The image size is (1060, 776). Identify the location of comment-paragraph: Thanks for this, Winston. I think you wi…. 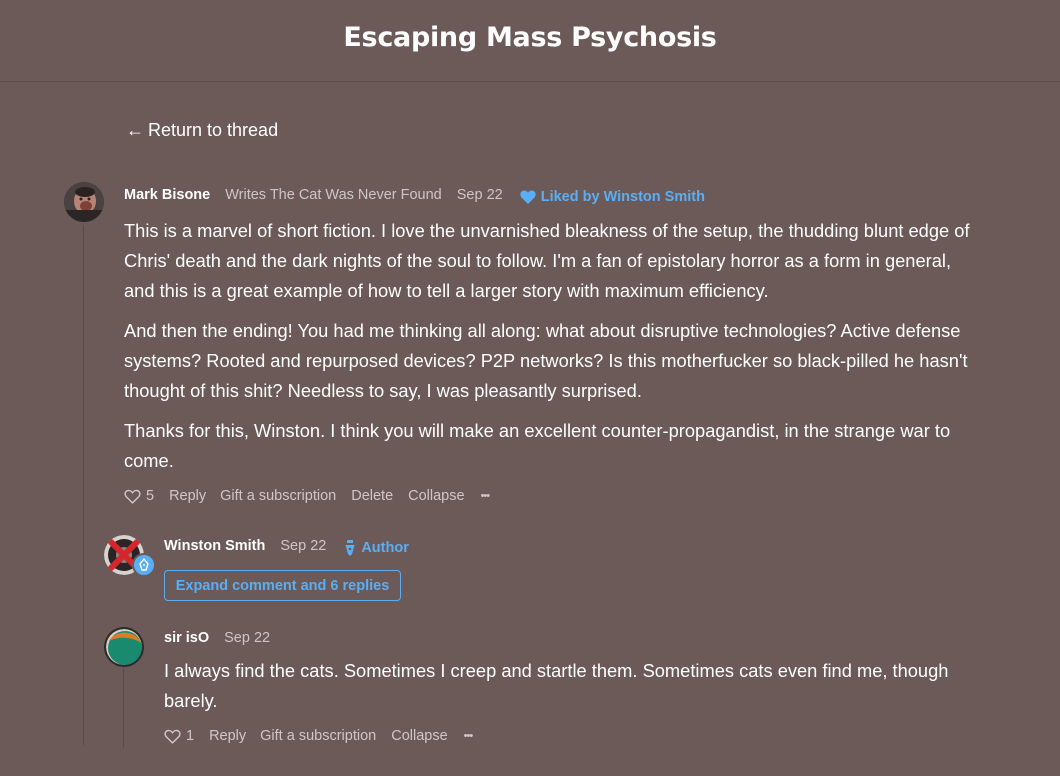
(537, 445).